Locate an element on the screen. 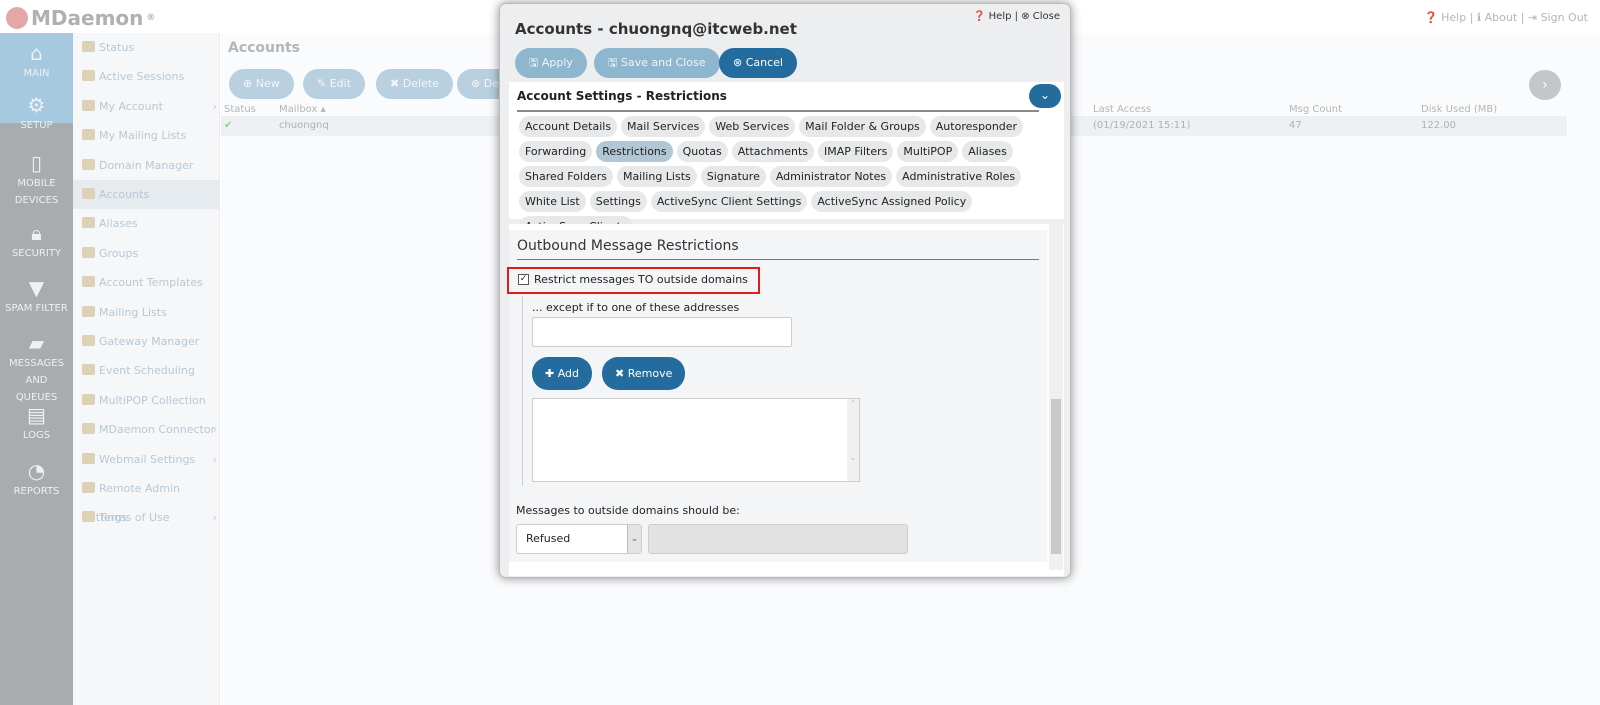  apply-button: 🖫 Apply is located at coordinates (551, 63).